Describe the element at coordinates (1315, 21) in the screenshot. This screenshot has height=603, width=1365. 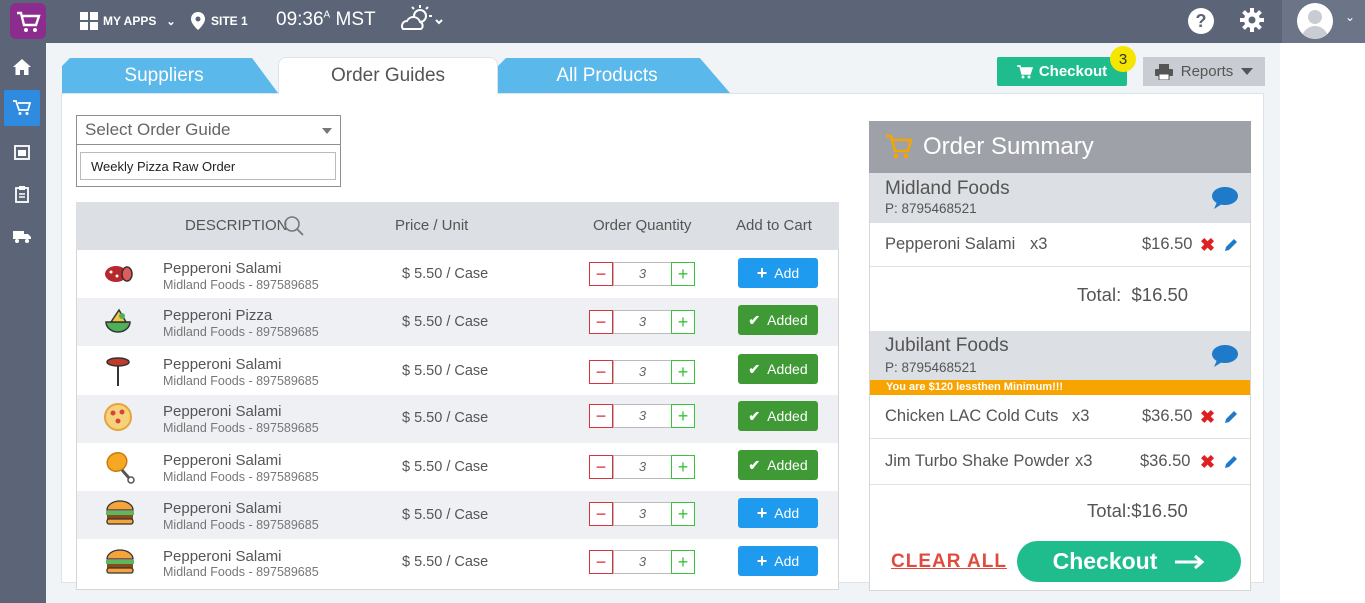
I see `avatar` at that location.